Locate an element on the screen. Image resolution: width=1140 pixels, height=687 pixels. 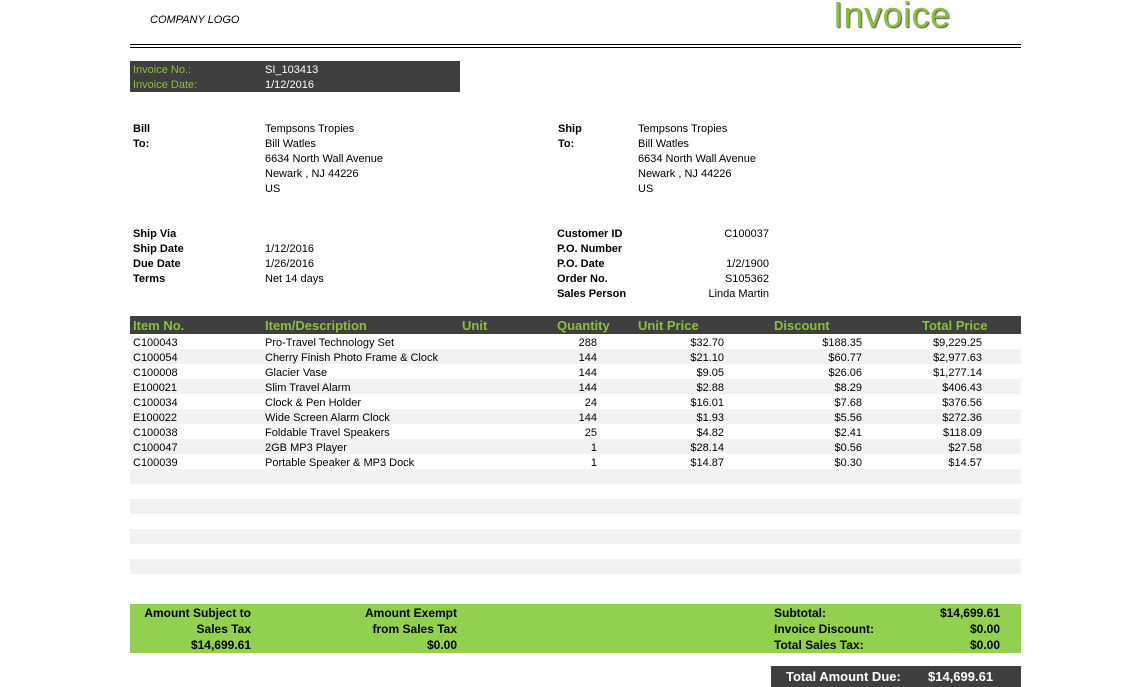
cell-total-price: $406.43 is located at coordinates (962, 388).